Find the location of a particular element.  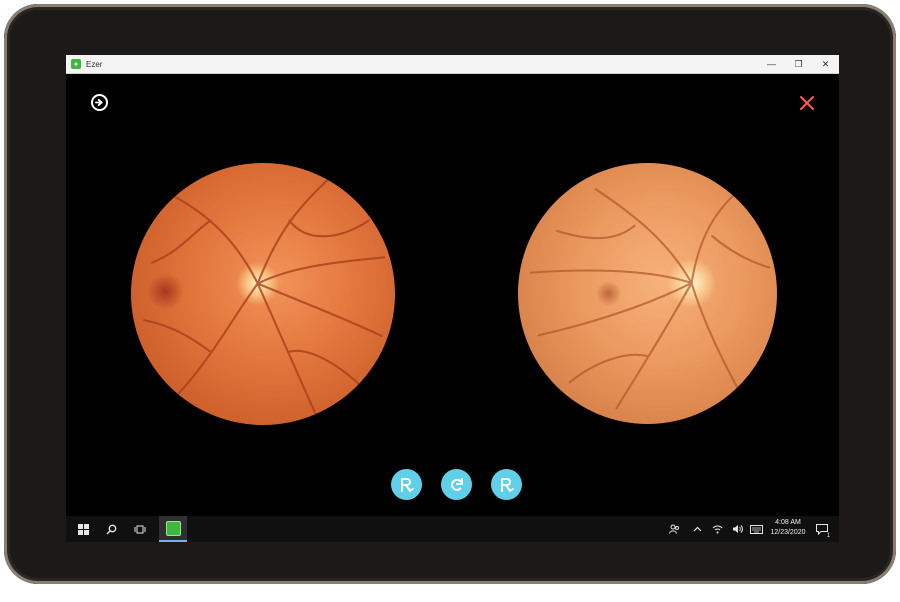

restore-button: ❐ is located at coordinates (798, 64).